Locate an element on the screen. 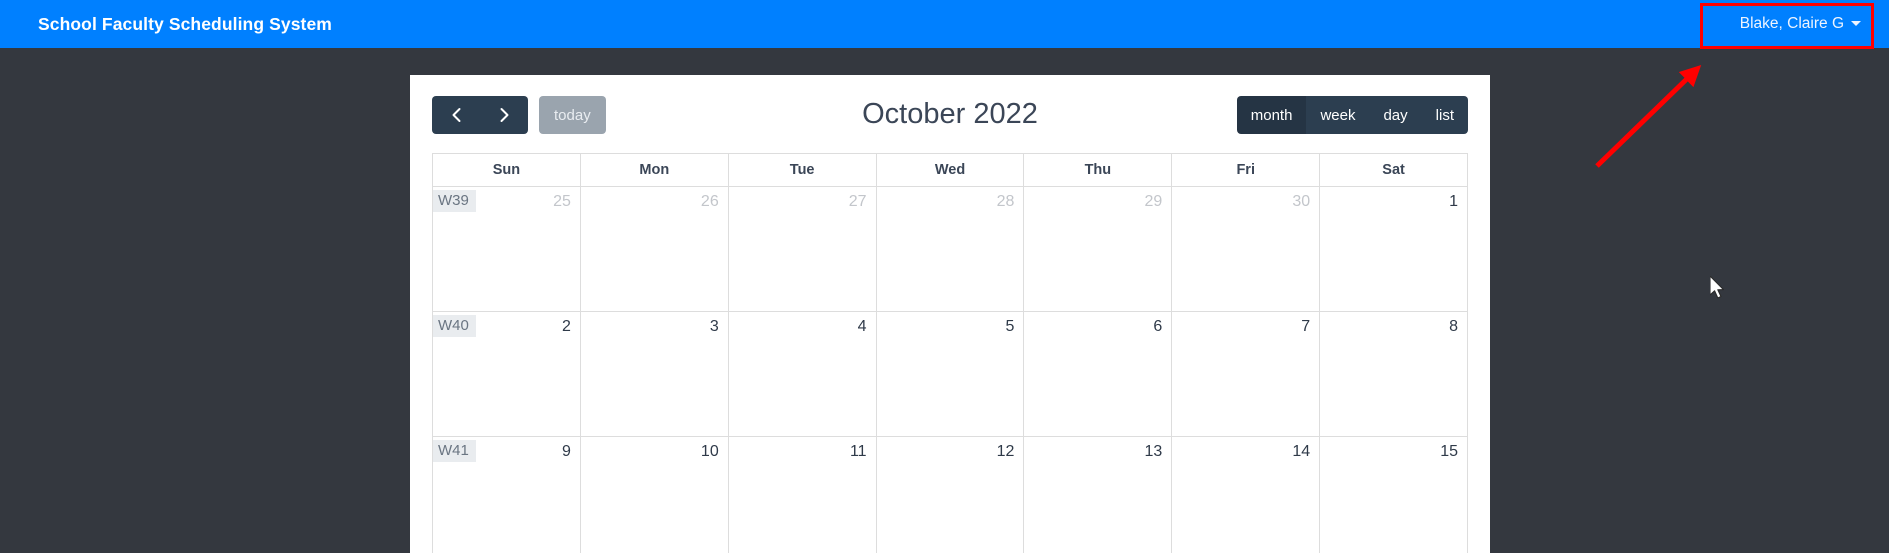 This screenshot has height=553, width=1889. calendar-day-cell: 3 is located at coordinates (655, 374).